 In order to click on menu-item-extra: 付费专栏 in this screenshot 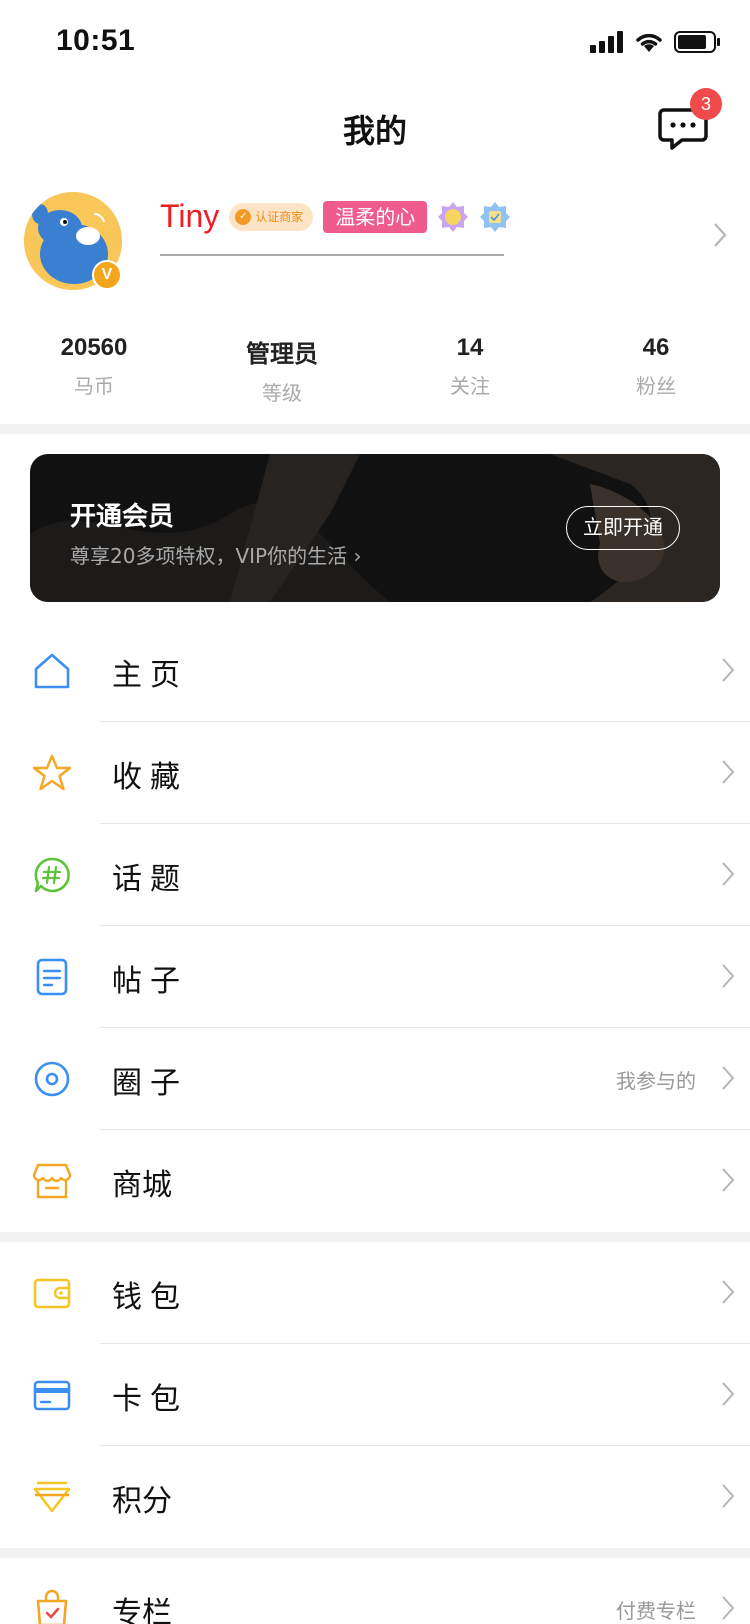, I will do `click(656, 1611)`.